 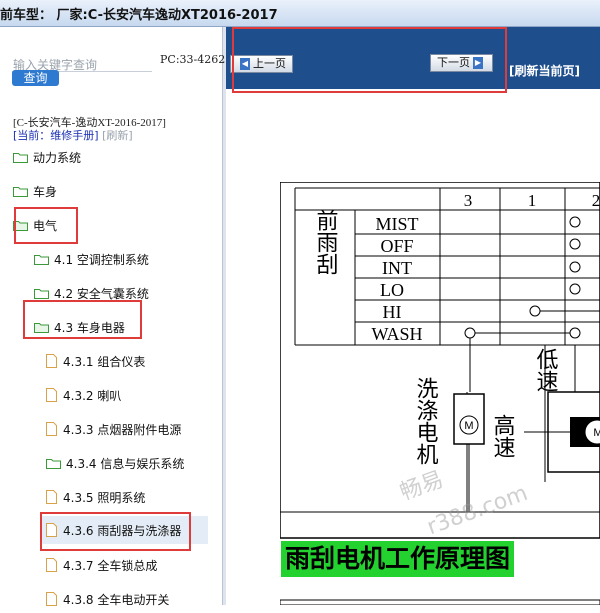 I want to click on row-label: HI, so click(x=392, y=312).